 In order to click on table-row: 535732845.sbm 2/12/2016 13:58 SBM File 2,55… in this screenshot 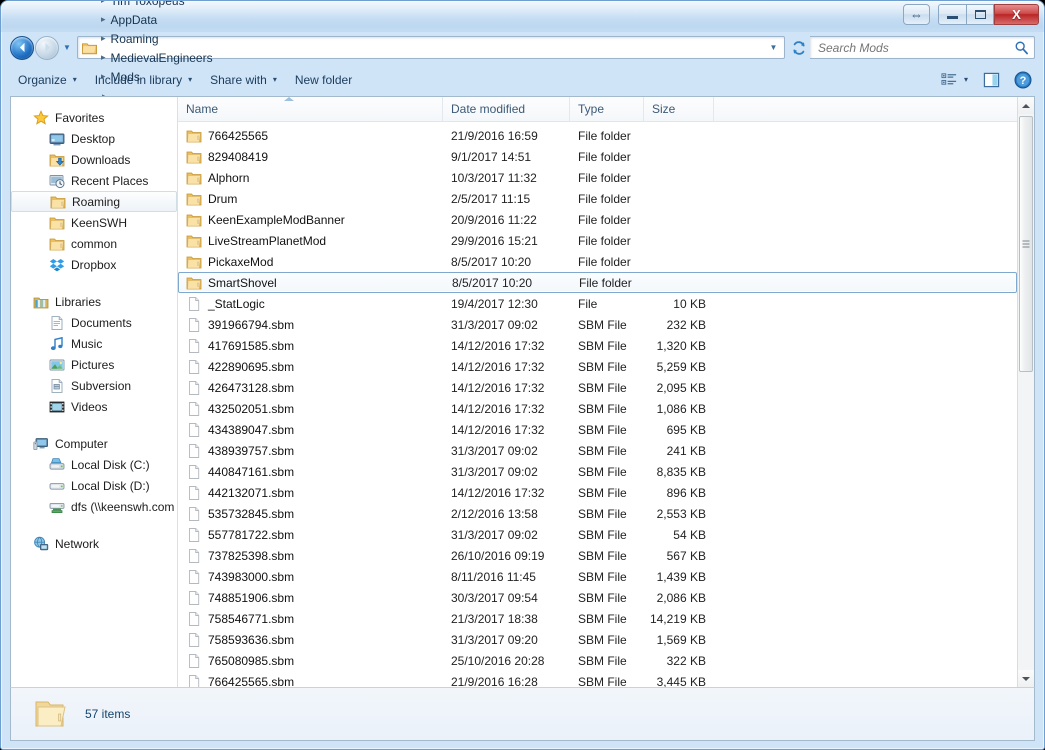, I will do `click(597, 513)`.